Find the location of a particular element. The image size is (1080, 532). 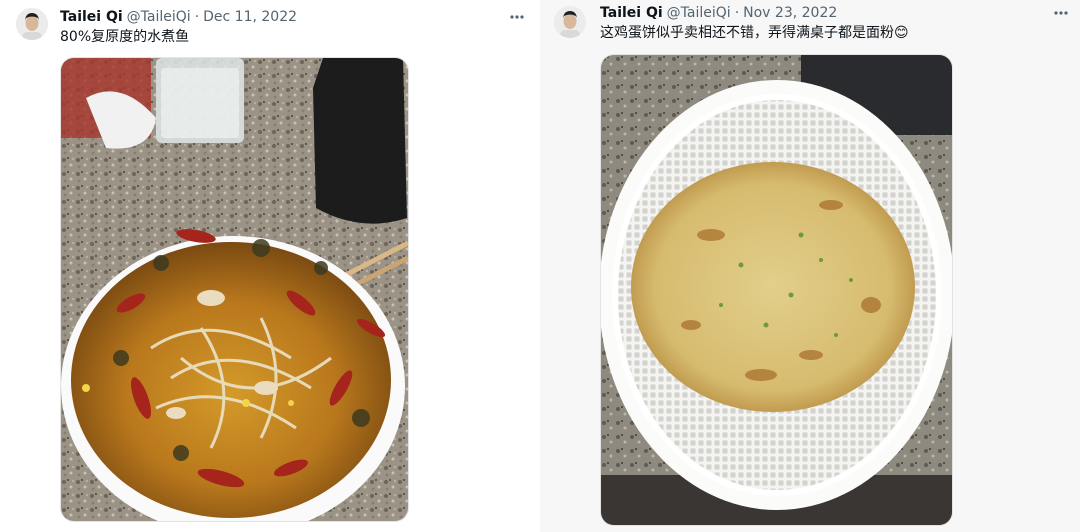

tweet-header: Tailei Qi @TaileiQi · Dec 11, 2022 is located at coordinates (178, 17).